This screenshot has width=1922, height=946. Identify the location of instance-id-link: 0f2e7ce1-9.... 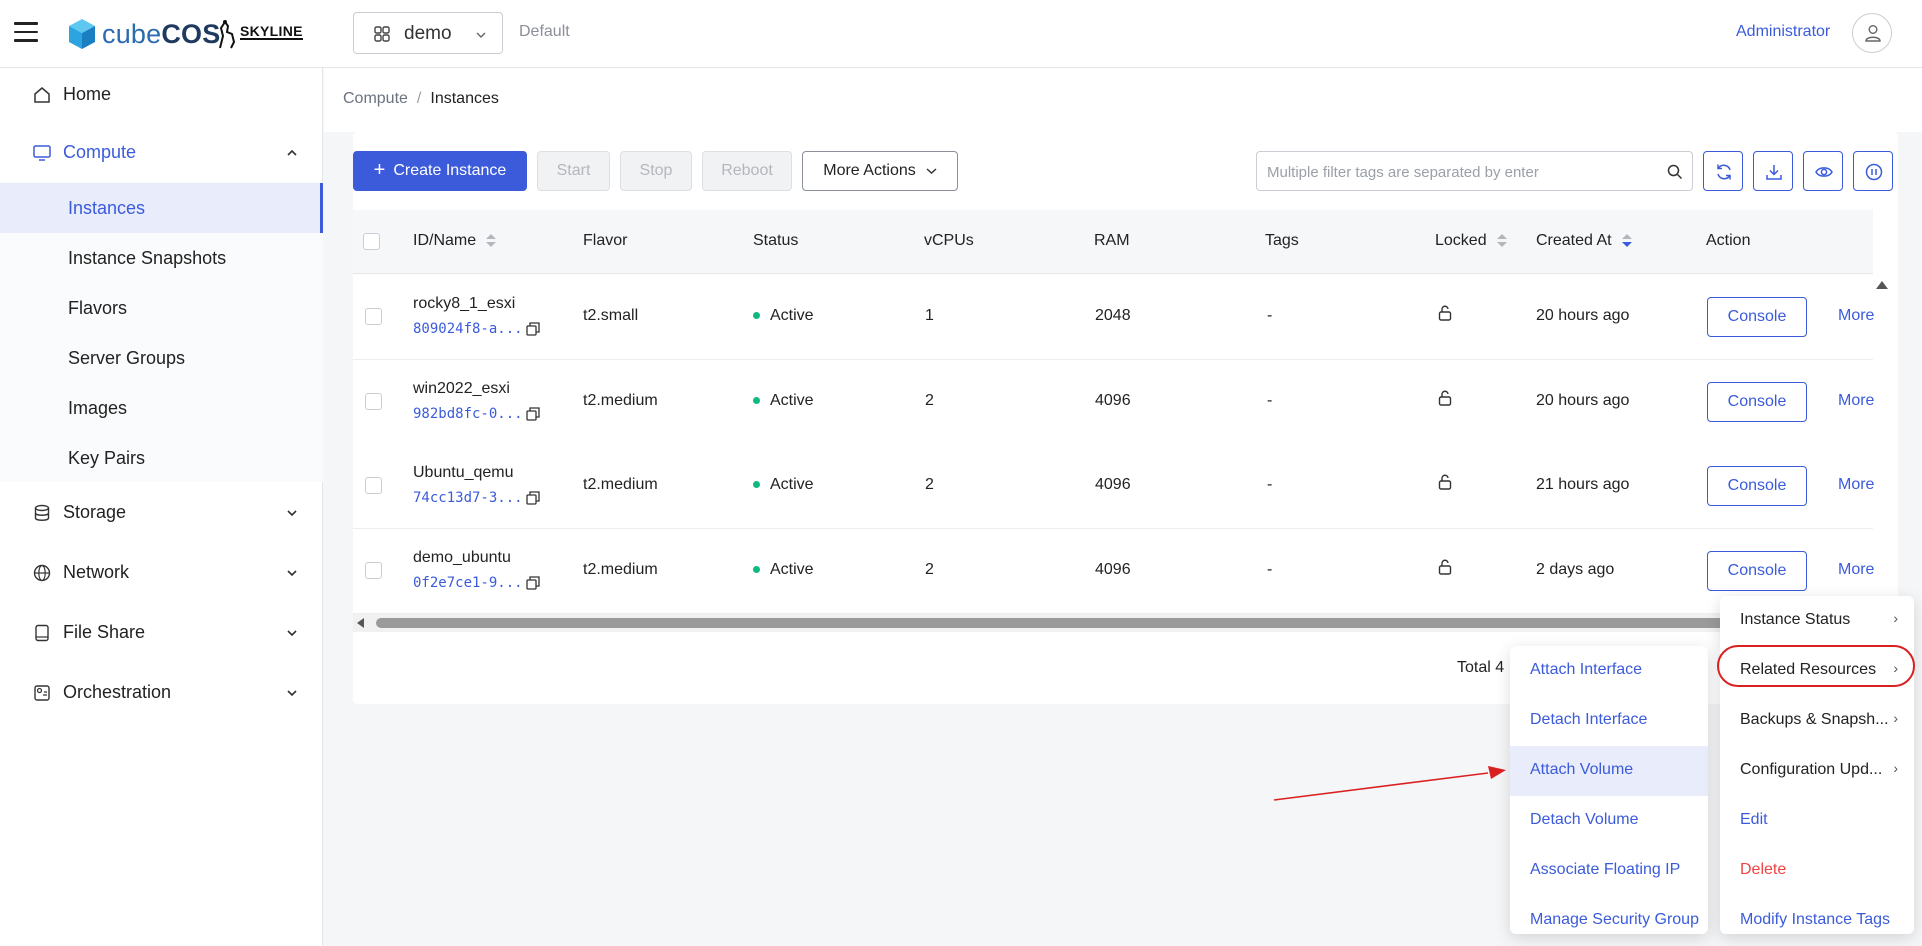
(468, 583).